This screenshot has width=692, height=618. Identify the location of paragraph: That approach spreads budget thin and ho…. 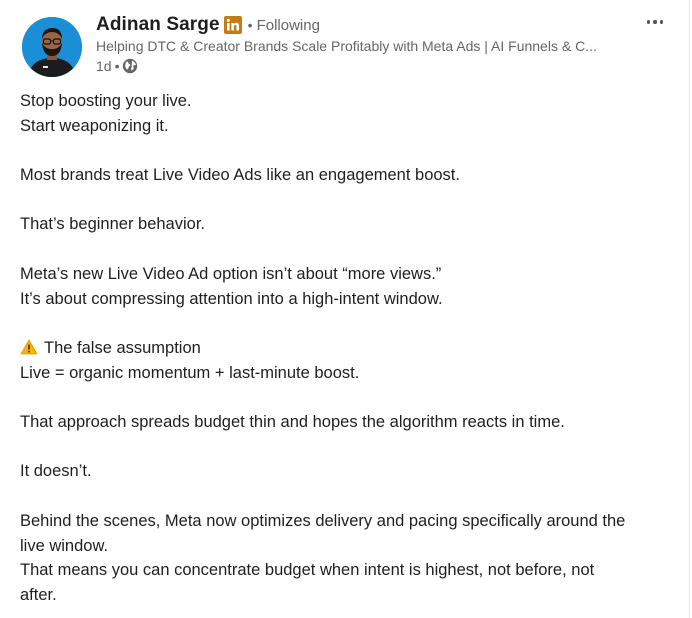
(345, 422).